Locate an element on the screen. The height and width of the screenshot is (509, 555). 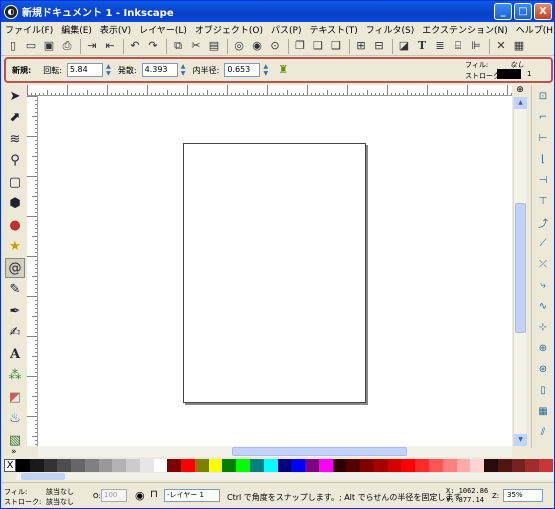
cut-icon: ✂ is located at coordinates (196, 46).